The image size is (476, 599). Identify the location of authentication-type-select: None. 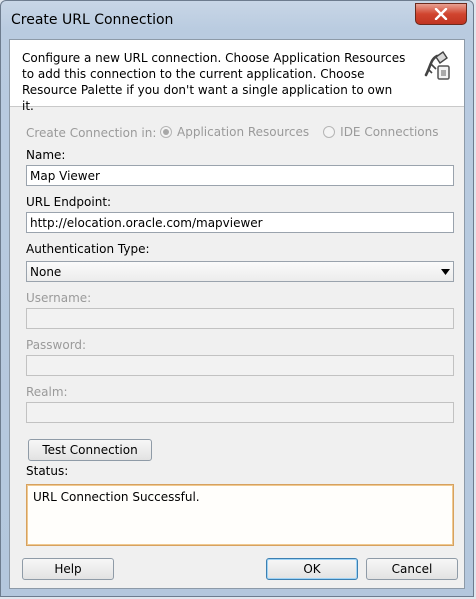
(240, 271).